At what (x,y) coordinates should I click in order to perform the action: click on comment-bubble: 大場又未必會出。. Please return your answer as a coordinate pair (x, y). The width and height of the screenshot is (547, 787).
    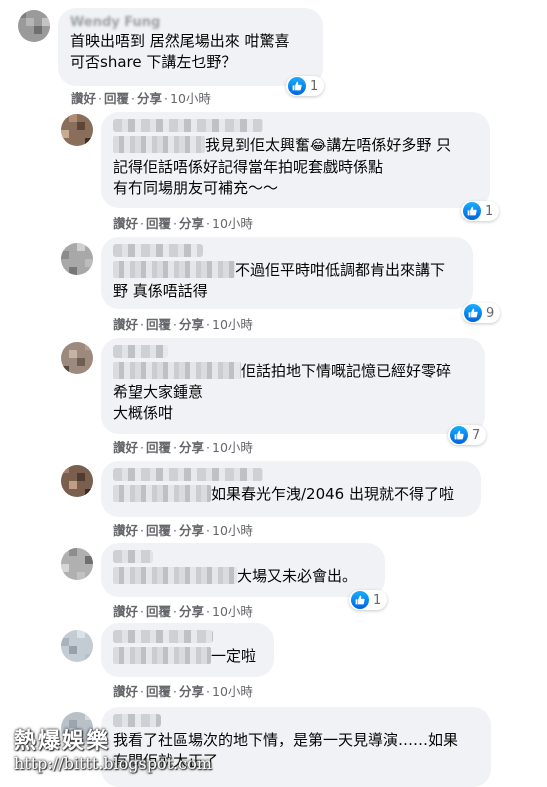
    Looking at the image, I should click on (243, 570).